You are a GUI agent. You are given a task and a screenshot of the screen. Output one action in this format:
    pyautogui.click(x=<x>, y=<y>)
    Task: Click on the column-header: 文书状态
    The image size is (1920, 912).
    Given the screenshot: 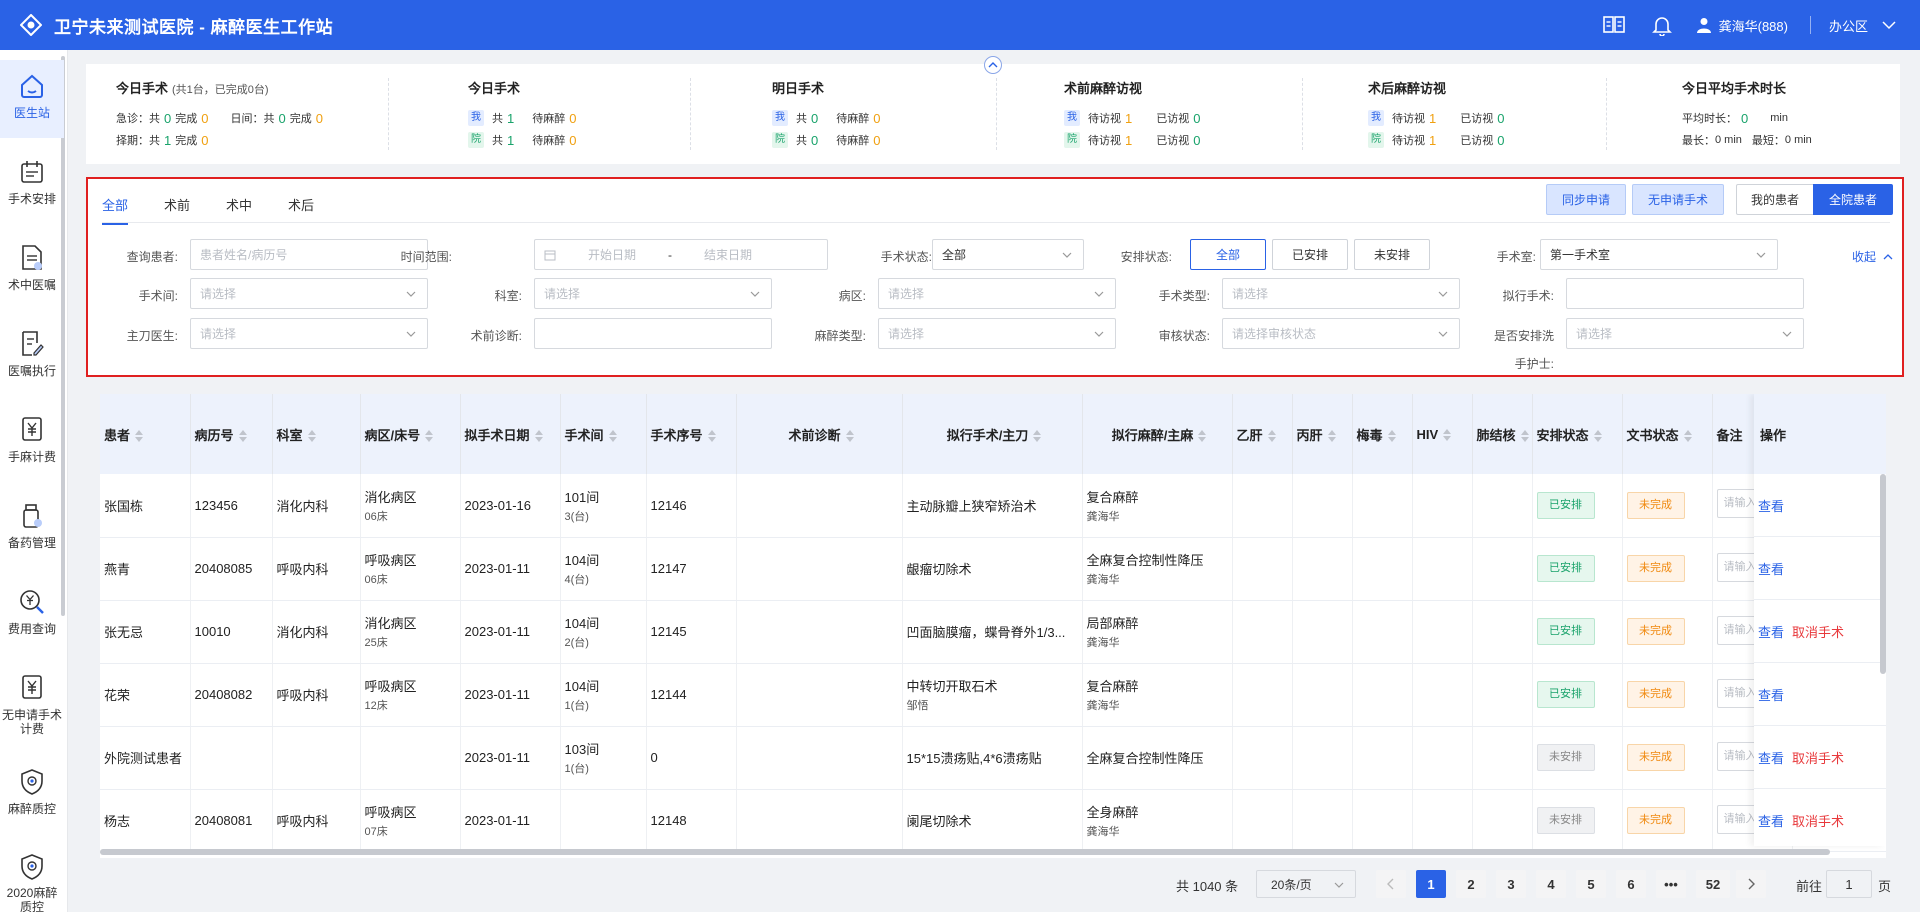 What is the action you would take?
    pyautogui.click(x=1667, y=434)
    